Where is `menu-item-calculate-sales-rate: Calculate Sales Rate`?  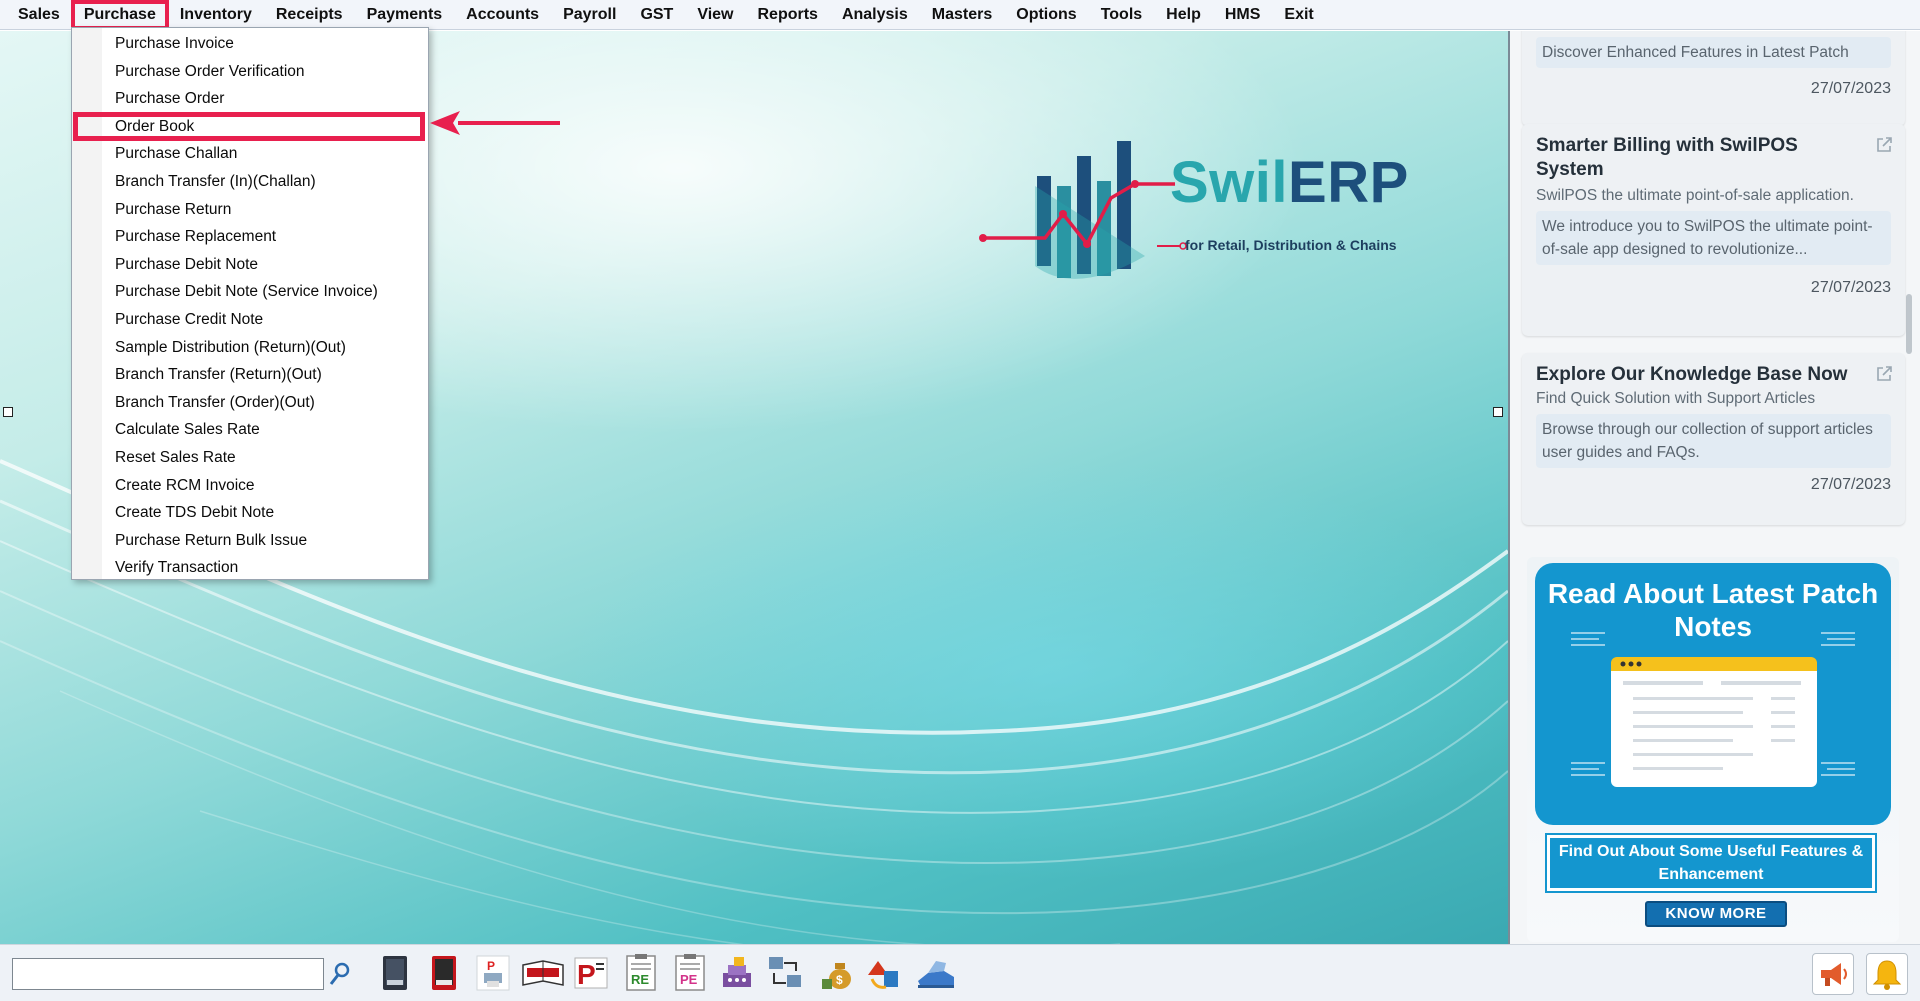
menu-item-calculate-sales-rate: Calculate Sales Rate is located at coordinates (250, 430).